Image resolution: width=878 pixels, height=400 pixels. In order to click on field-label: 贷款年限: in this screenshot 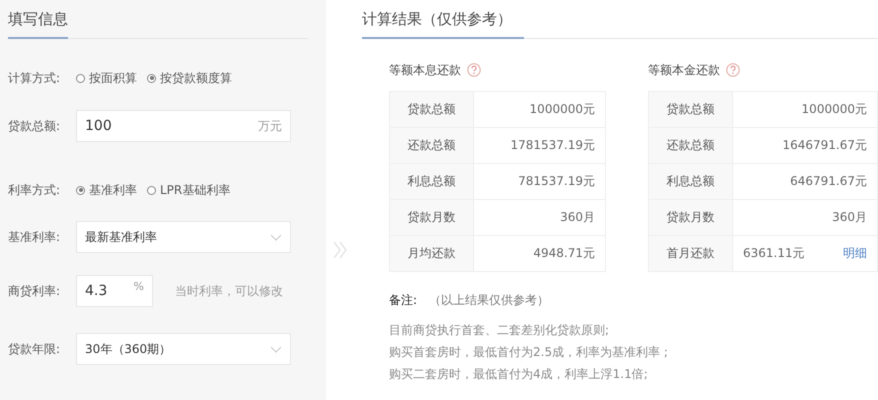, I will do `click(35, 349)`.